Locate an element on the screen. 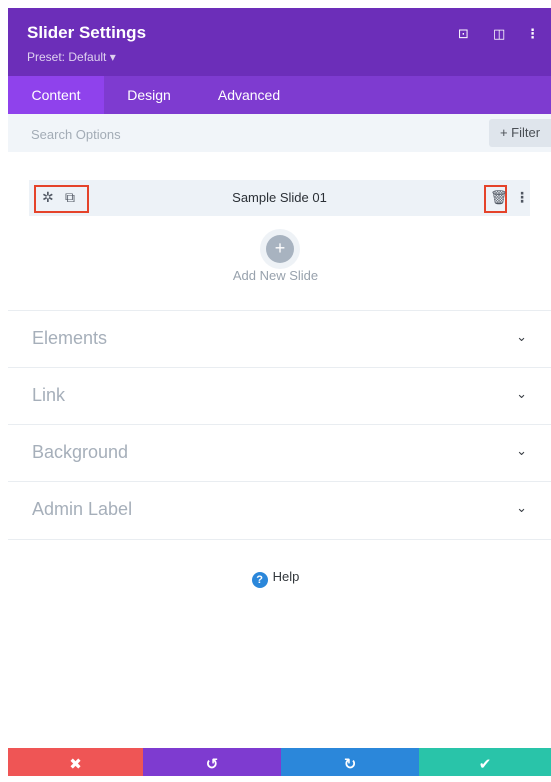 The width and height of the screenshot is (551, 782). redo-icon: ↻ is located at coordinates (350, 764).